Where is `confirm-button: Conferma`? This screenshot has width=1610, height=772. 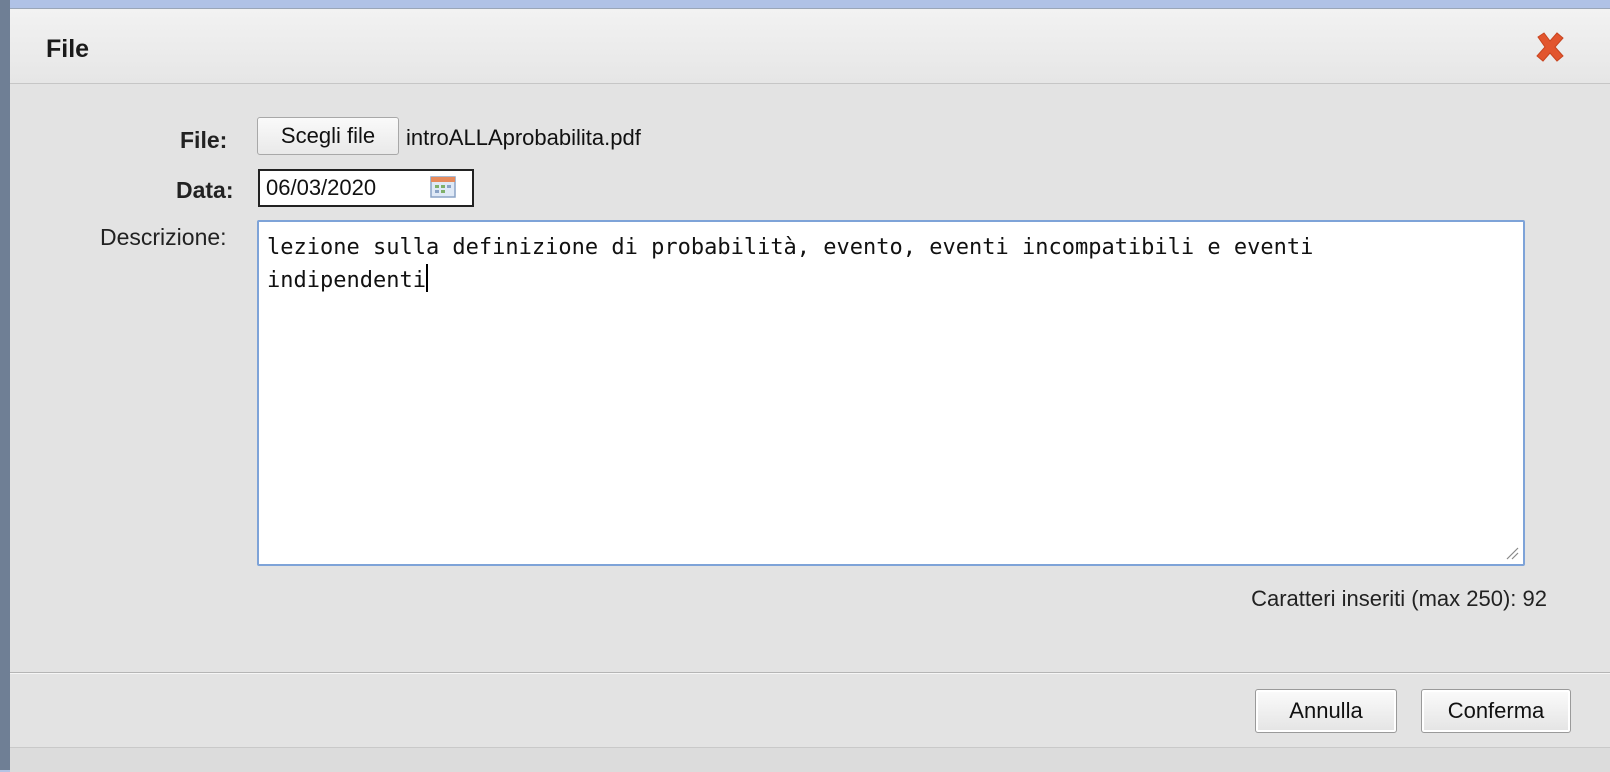
confirm-button: Conferma is located at coordinates (1496, 711).